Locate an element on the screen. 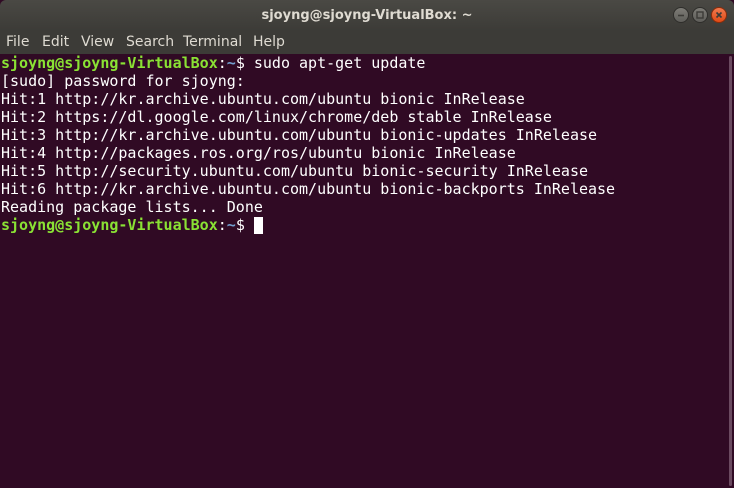 The height and width of the screenshot is (488, 734). text-cursor is located at coordinates (258, 225).